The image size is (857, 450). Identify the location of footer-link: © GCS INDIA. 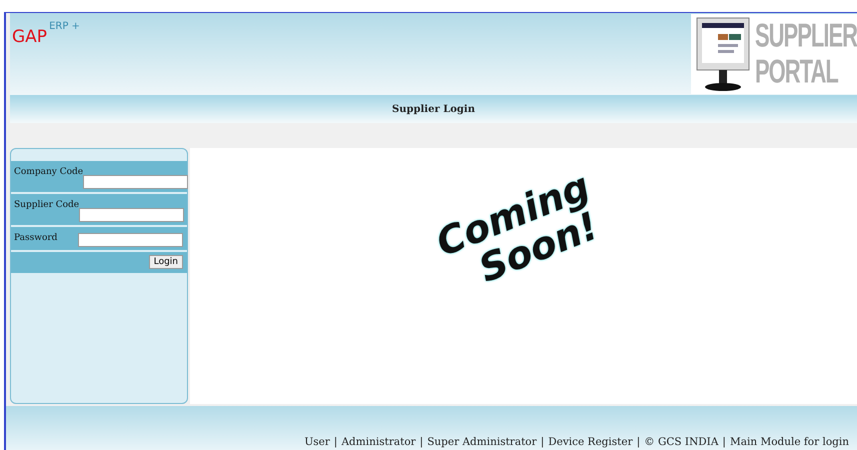
(681, 442).